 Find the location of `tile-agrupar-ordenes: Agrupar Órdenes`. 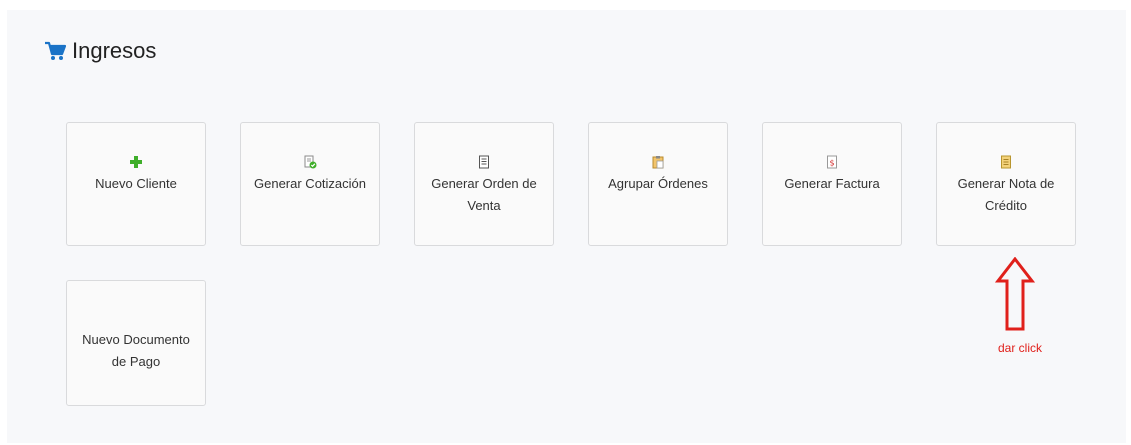

tile-agrupar-ordenes: Agrupar Órdenes is located at coordinates (658, 184).